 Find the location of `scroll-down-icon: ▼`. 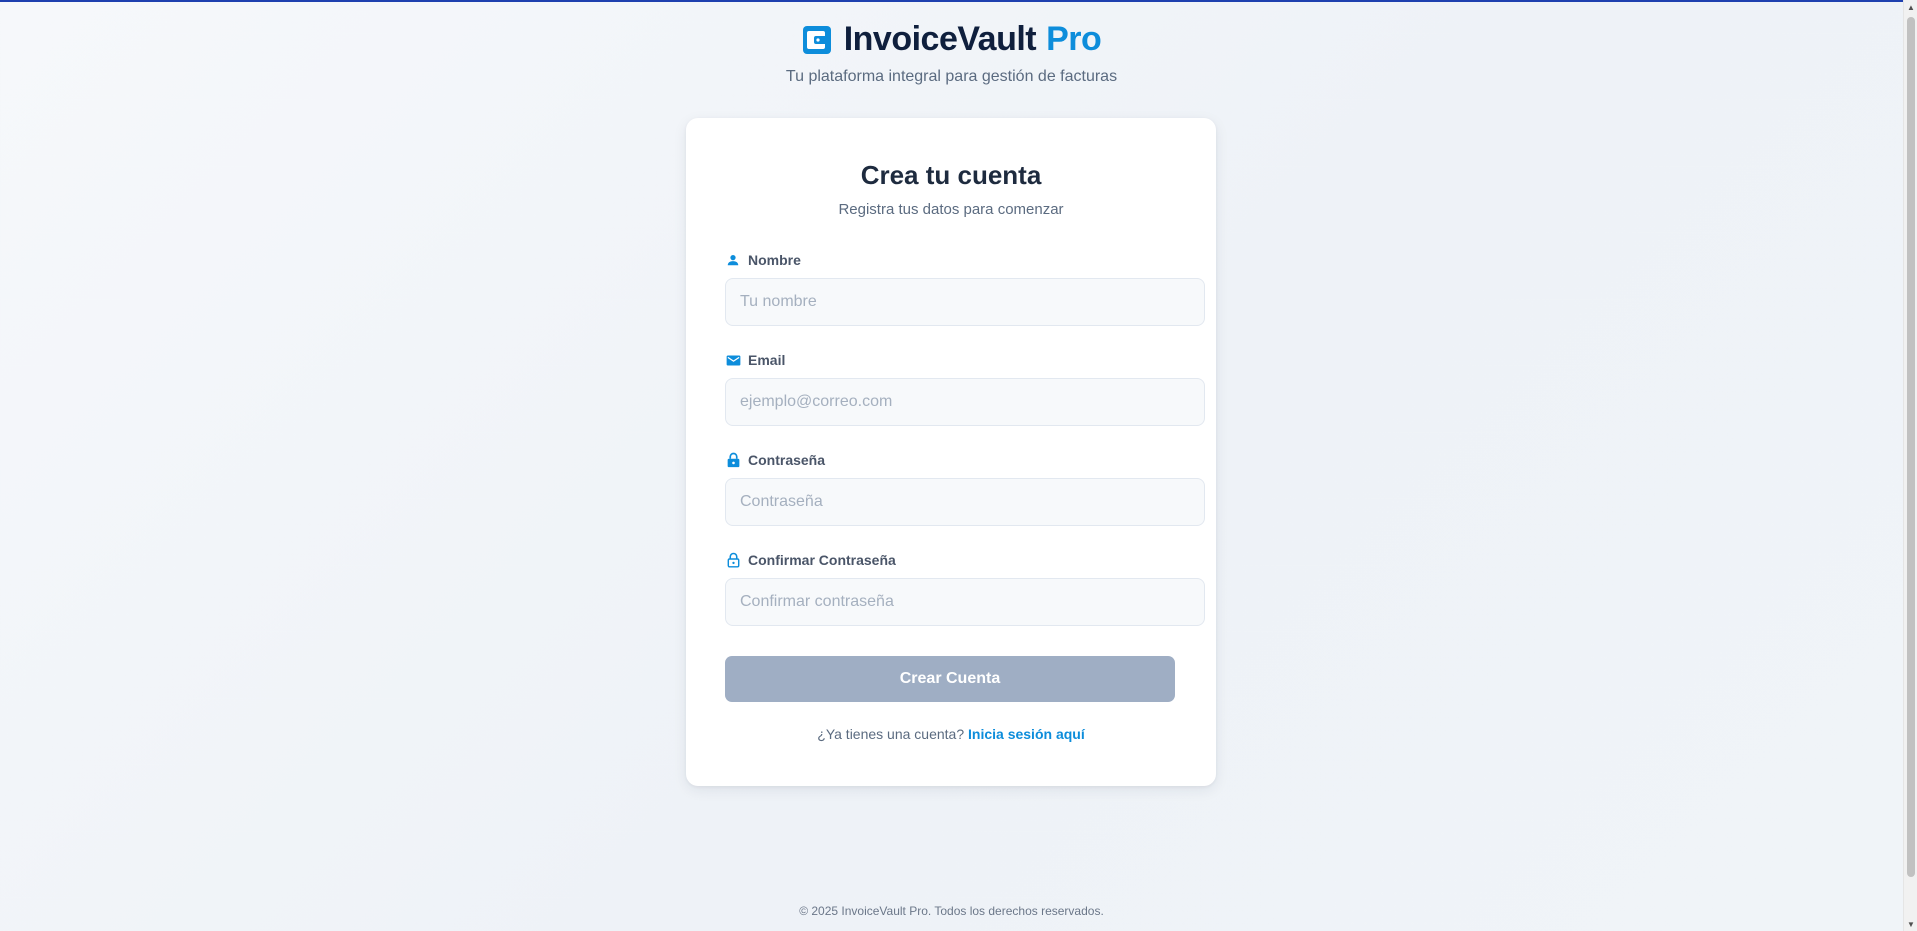

scroll-down-icon: ▼ is located at coordinates (1910, 924).